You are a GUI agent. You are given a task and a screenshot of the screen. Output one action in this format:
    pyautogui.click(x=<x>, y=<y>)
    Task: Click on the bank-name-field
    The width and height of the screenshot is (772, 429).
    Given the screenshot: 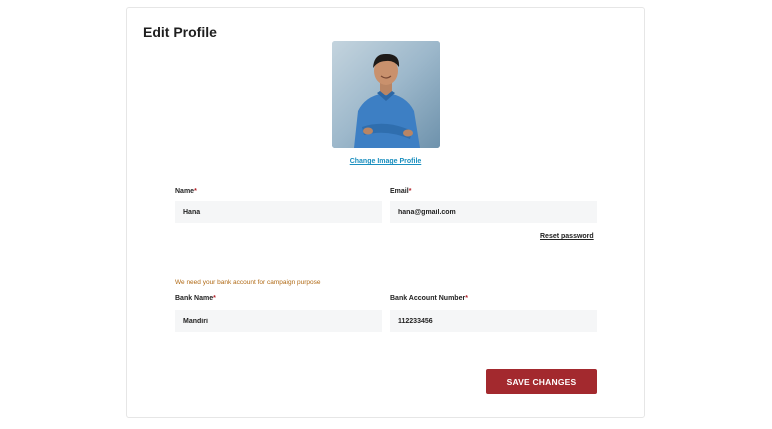 What is the action you would take?
    pyautogui.click(x=278, y=321)
    